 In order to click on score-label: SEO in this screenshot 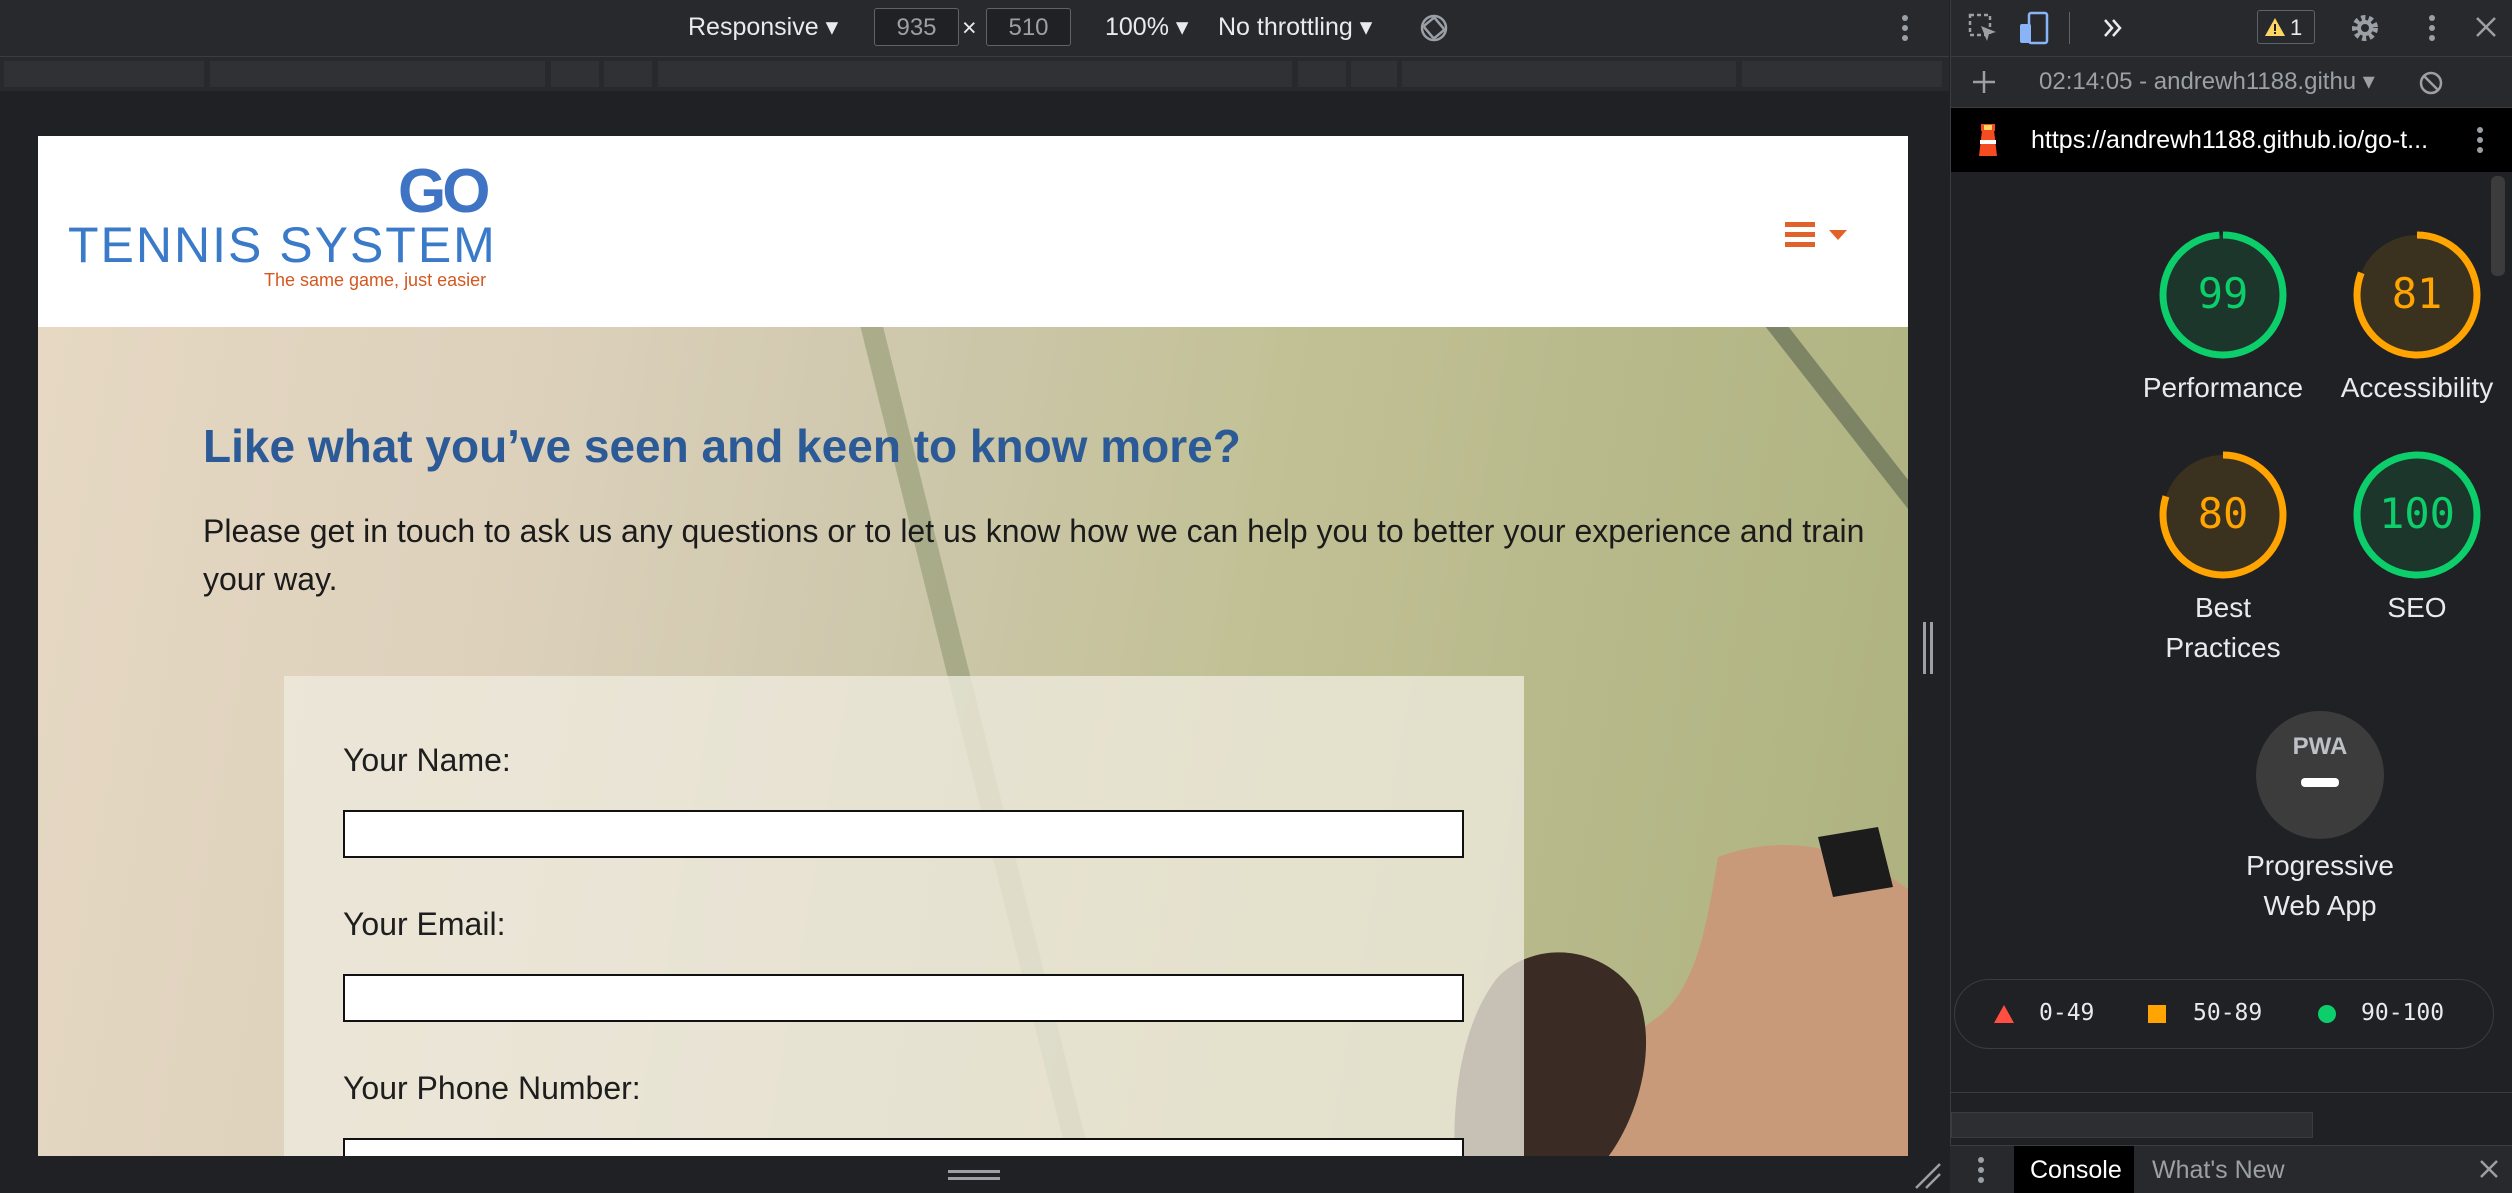, I will do `click(2417, 607)`.